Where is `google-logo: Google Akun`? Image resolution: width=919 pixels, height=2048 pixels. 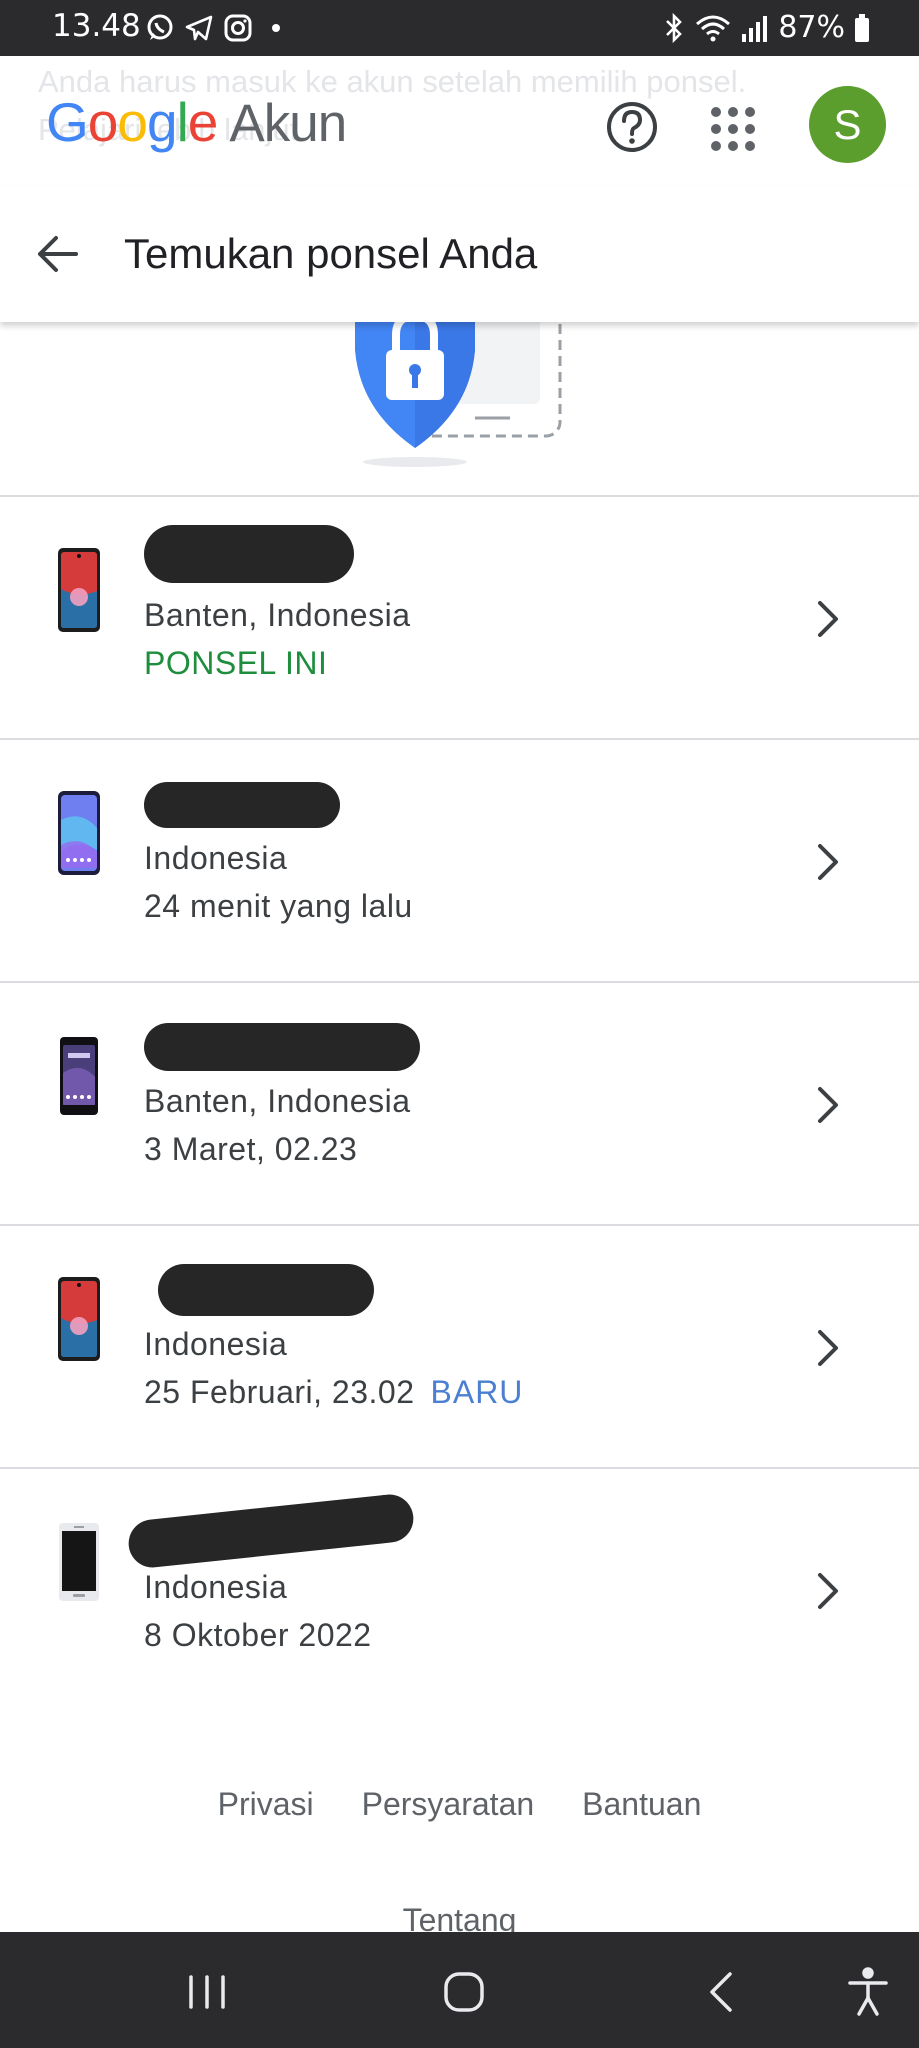 google-logo: Google Akun is located at coordinates (196, 122).